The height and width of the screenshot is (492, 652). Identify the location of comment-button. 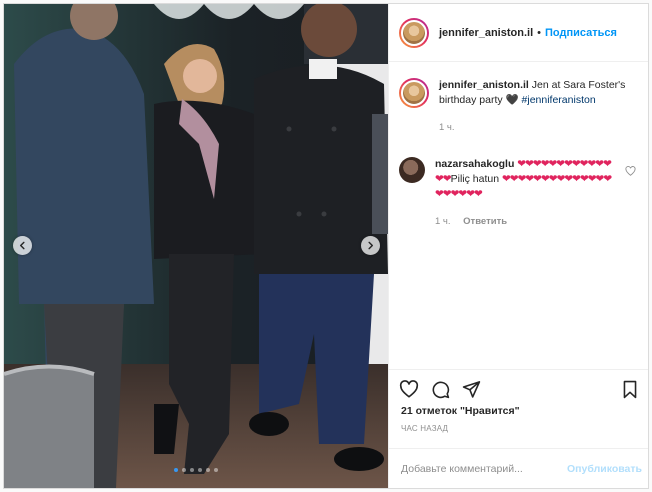
(440, 389).